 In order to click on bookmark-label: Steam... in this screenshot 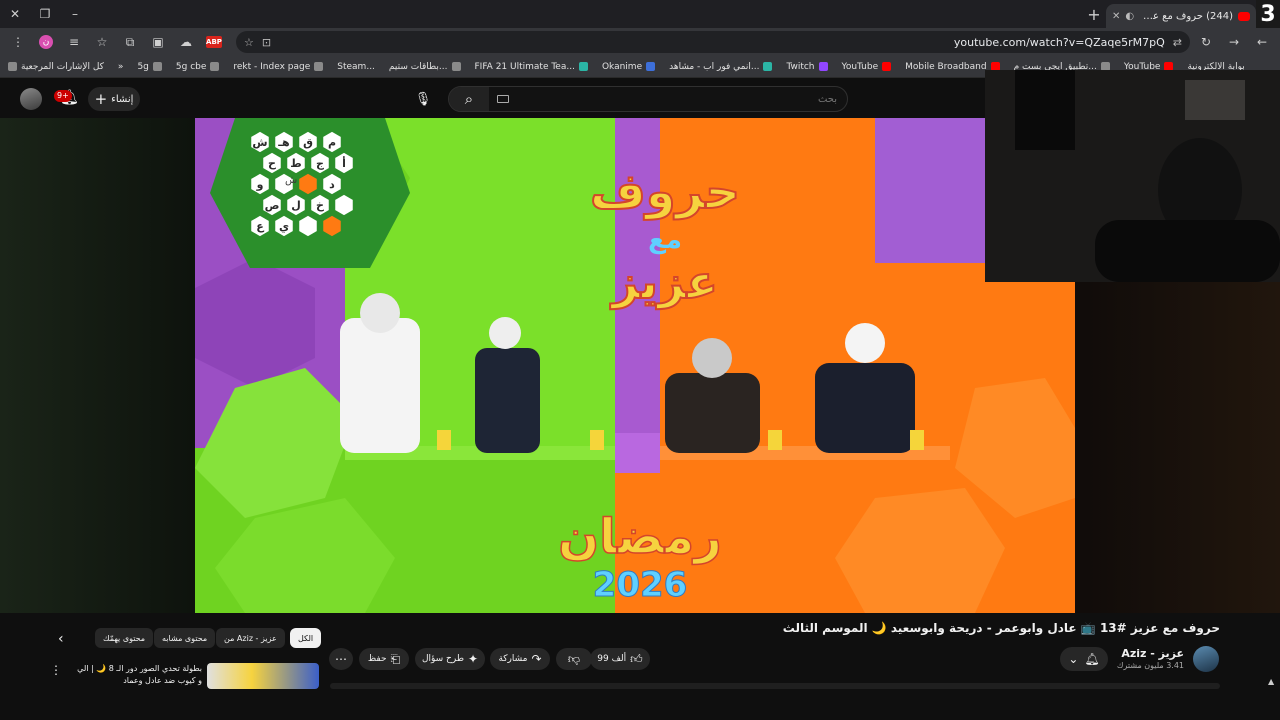, I will do `click(356, 66)`.